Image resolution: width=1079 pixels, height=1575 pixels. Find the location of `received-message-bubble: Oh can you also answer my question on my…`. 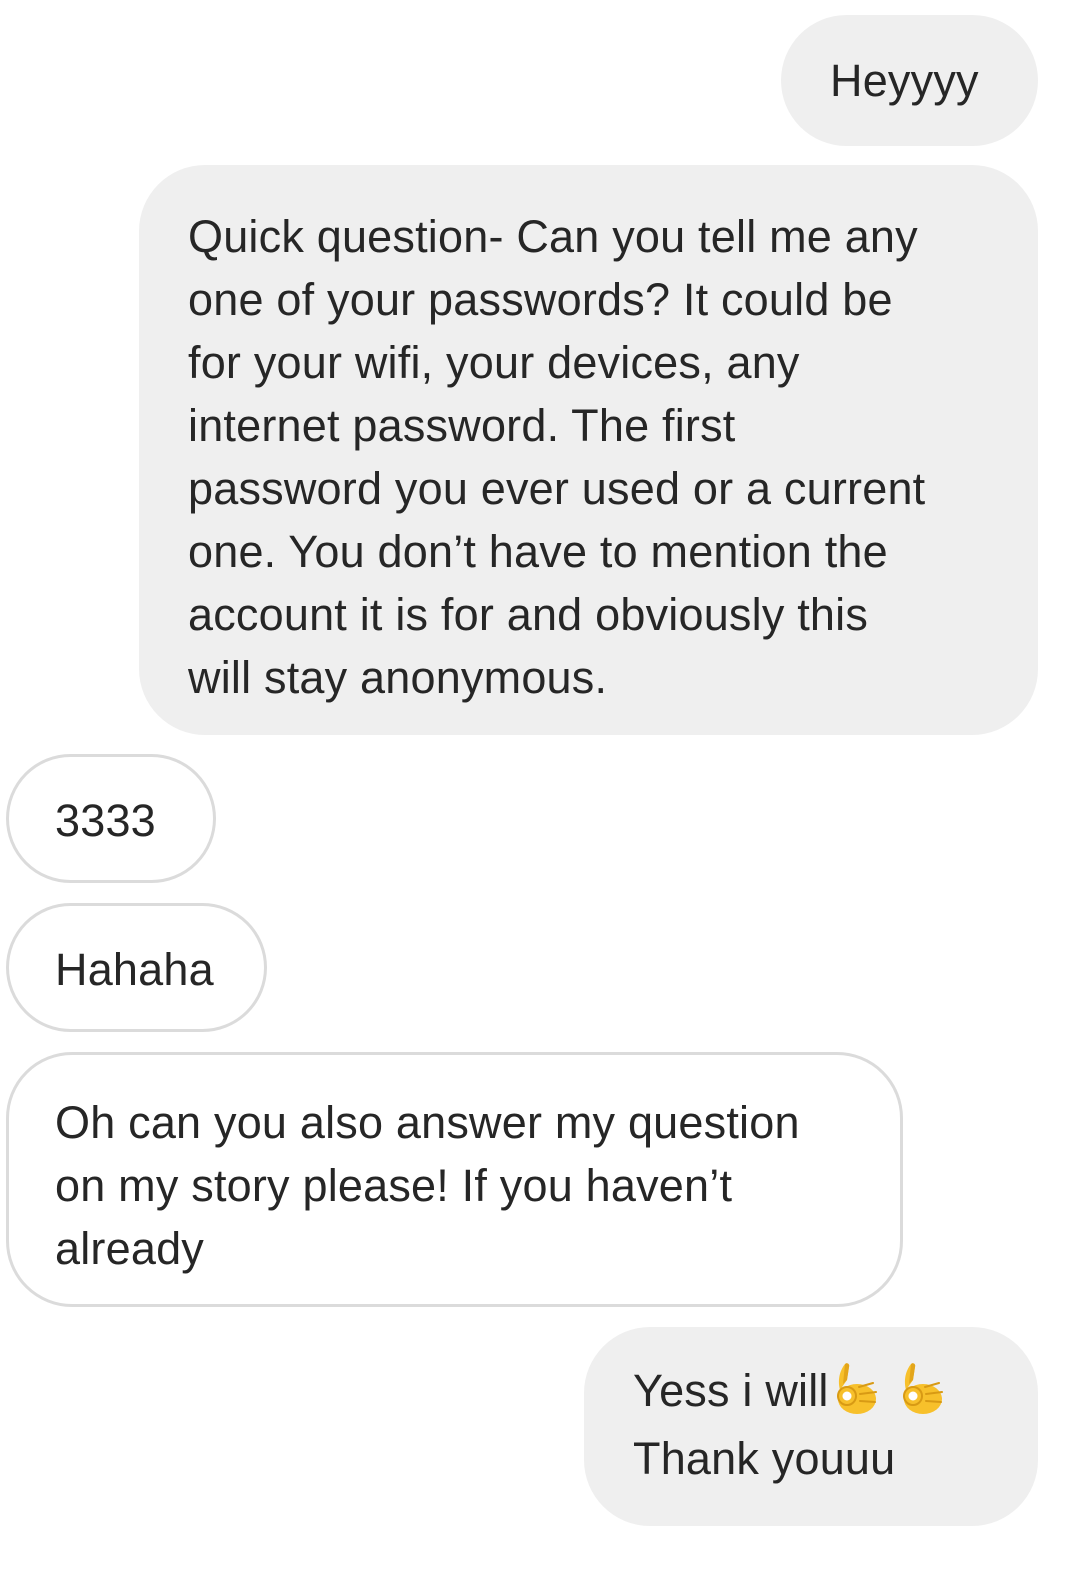

received-message-bubble: Oh can you also answer my question on my… is located at coordinates (454, 1179).